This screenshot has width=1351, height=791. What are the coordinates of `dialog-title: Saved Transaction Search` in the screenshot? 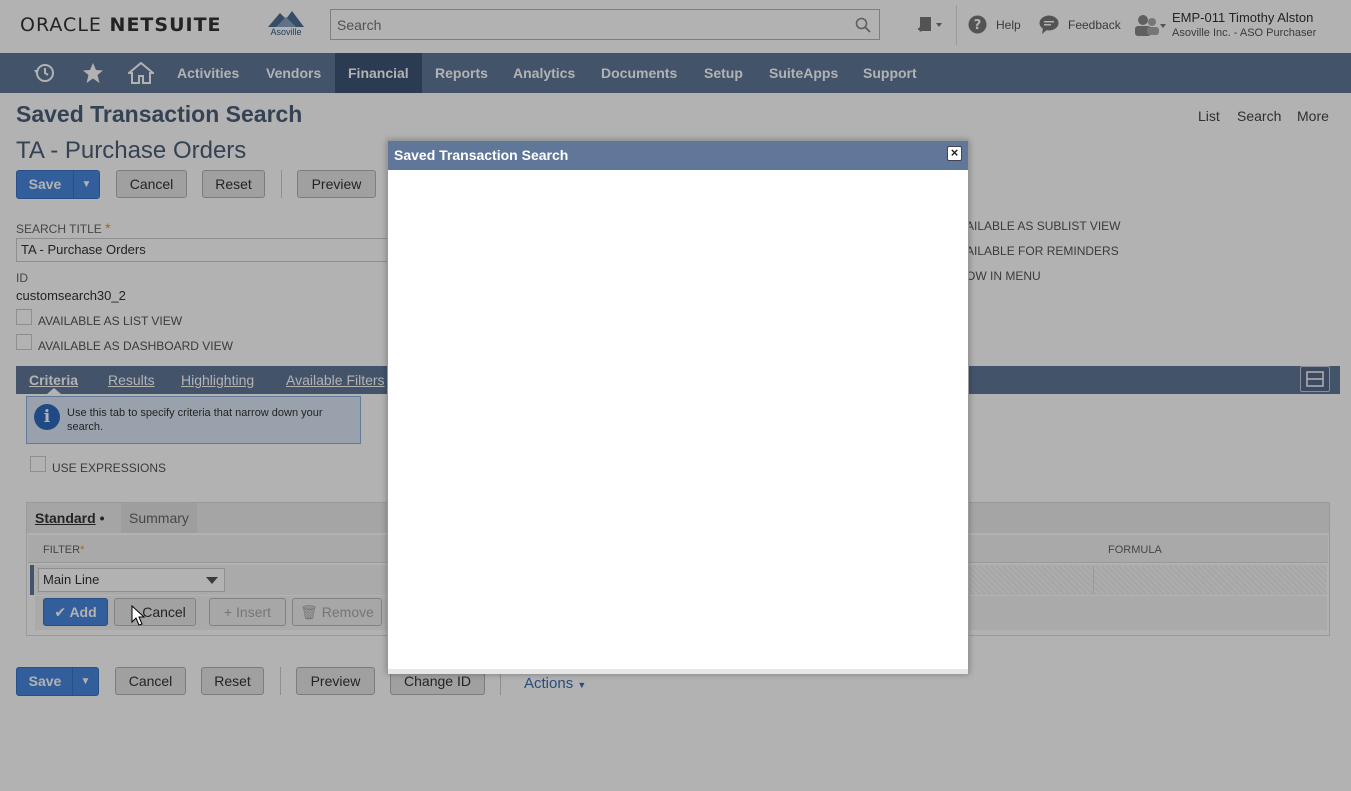 It's located at (481, 155).